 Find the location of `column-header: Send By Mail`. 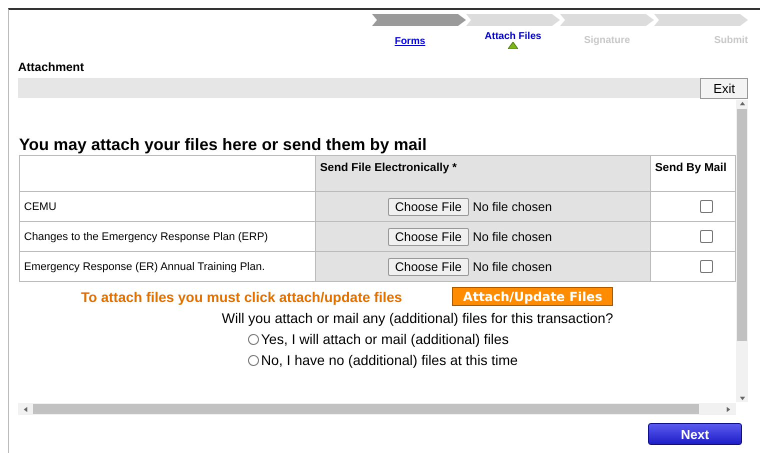

column-header: Send By Mail is located at coordinates (693, 174).